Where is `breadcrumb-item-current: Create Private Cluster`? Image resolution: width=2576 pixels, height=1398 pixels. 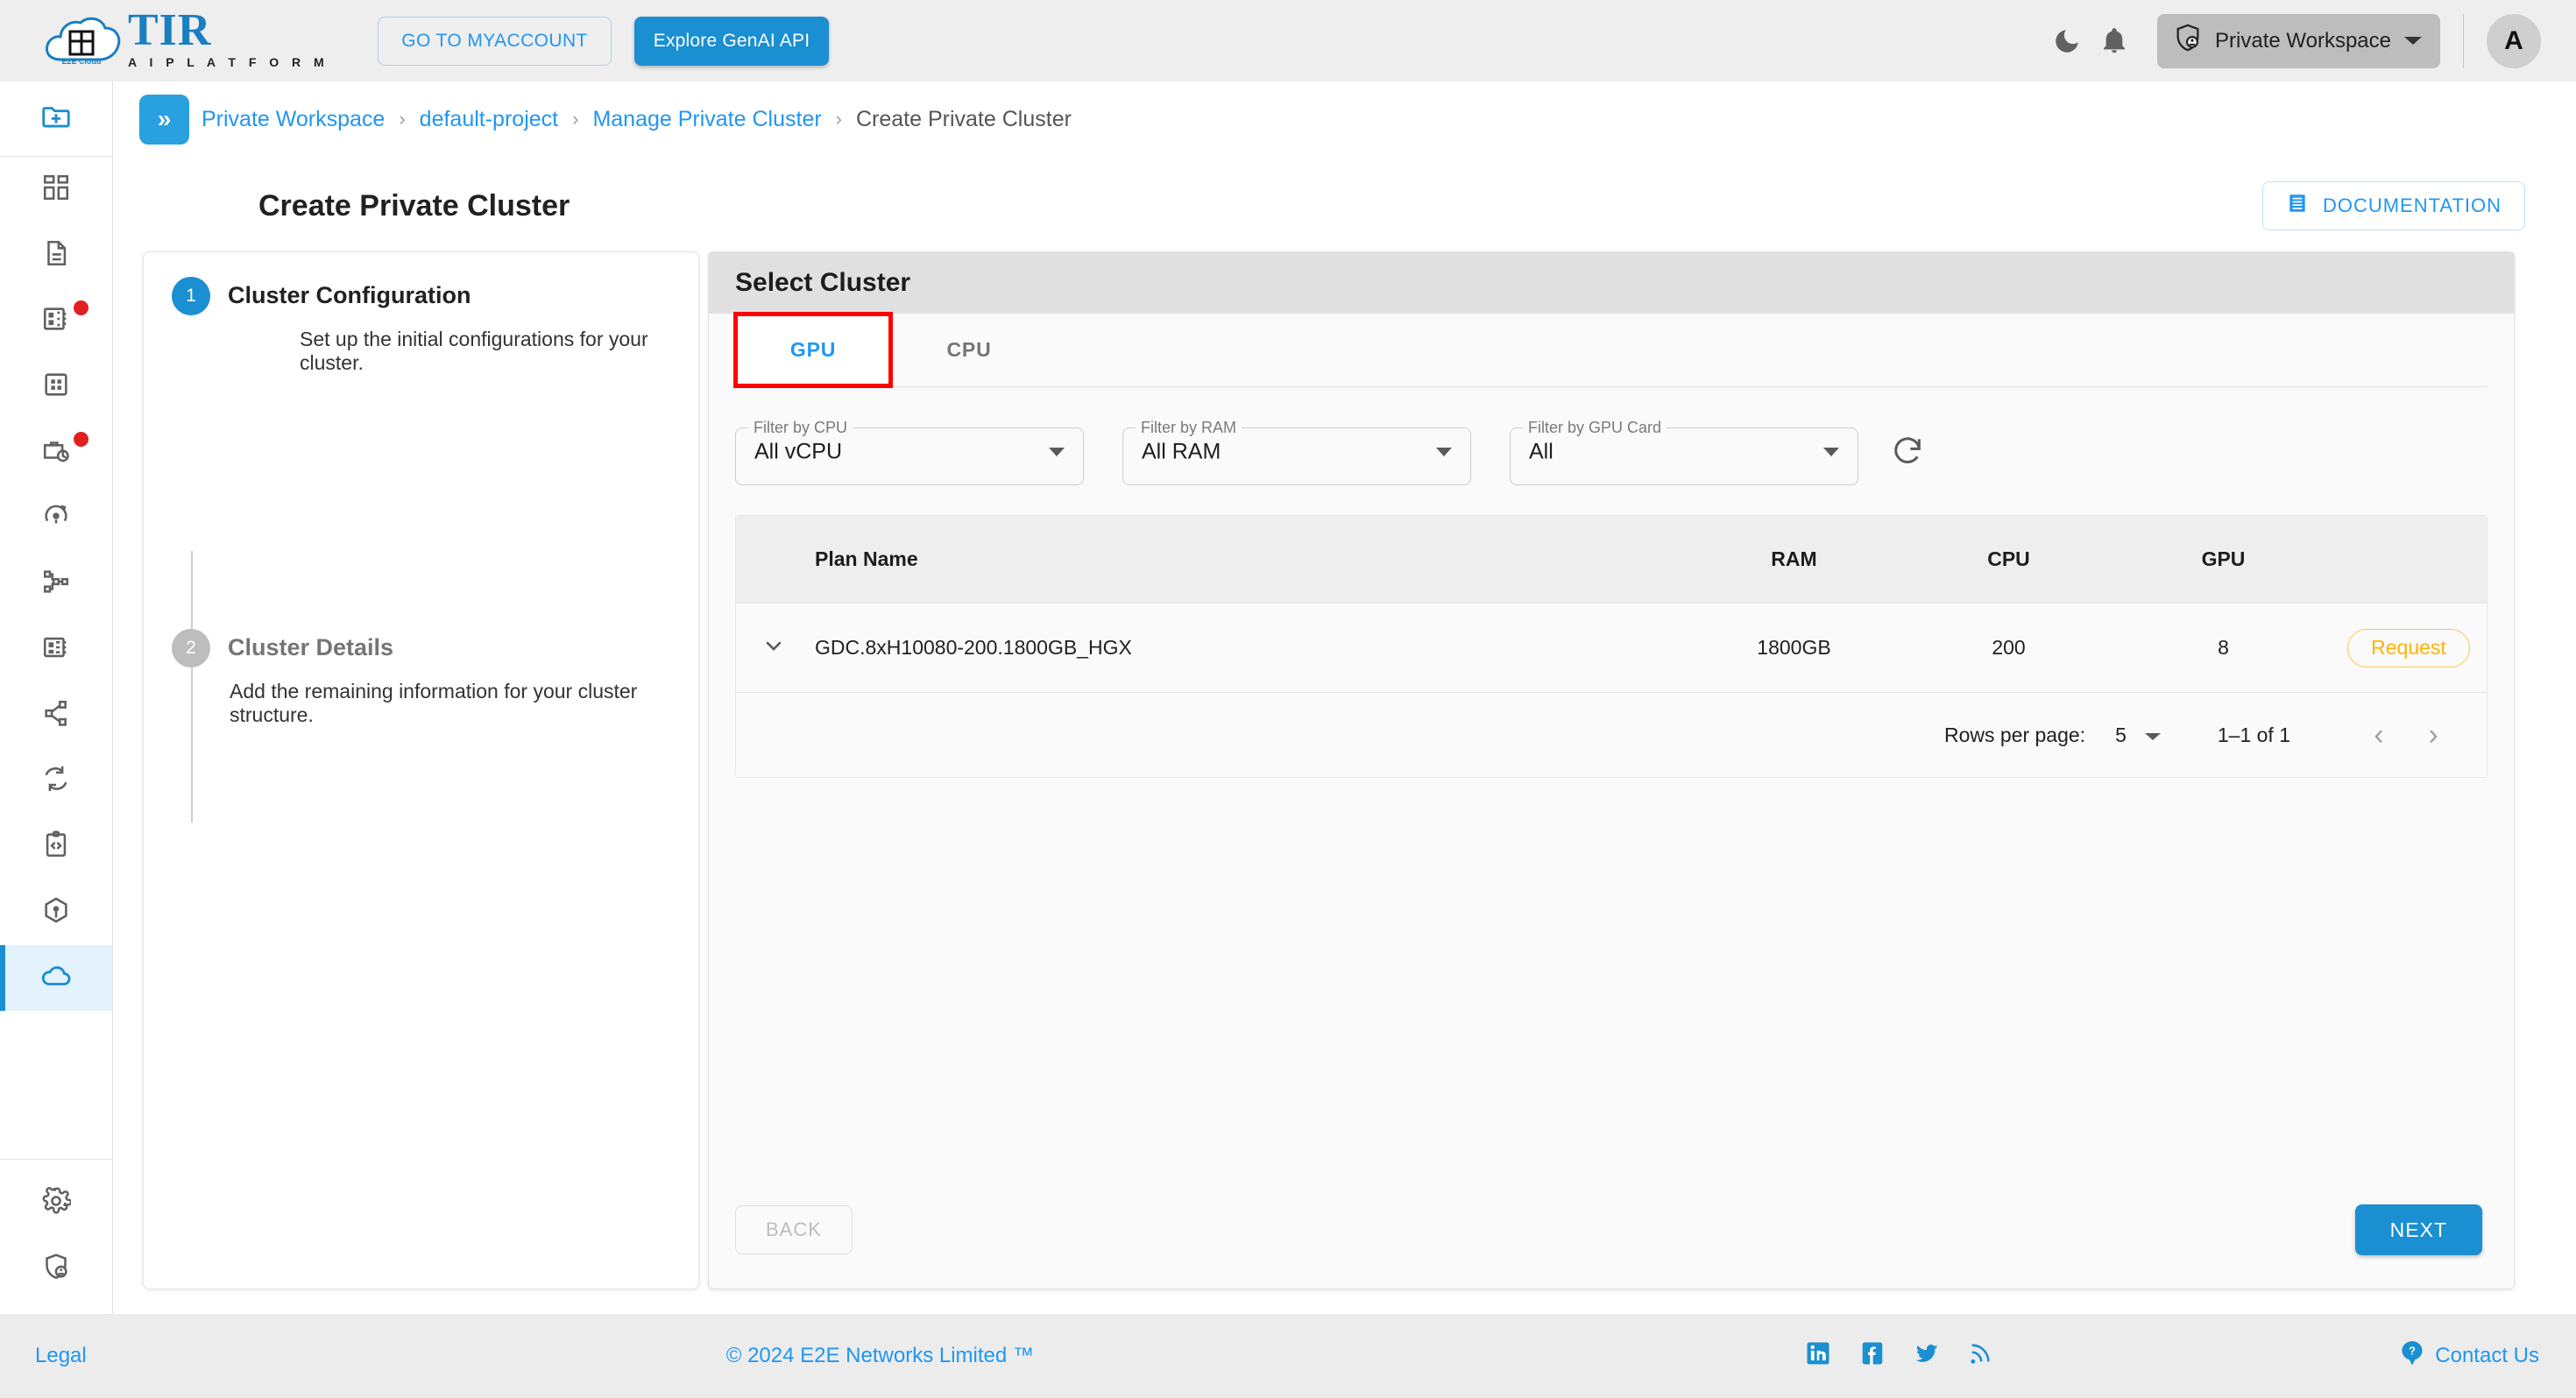 breadcrumb-item-current: Create Private Cluster is located at coordinates (964, 118).